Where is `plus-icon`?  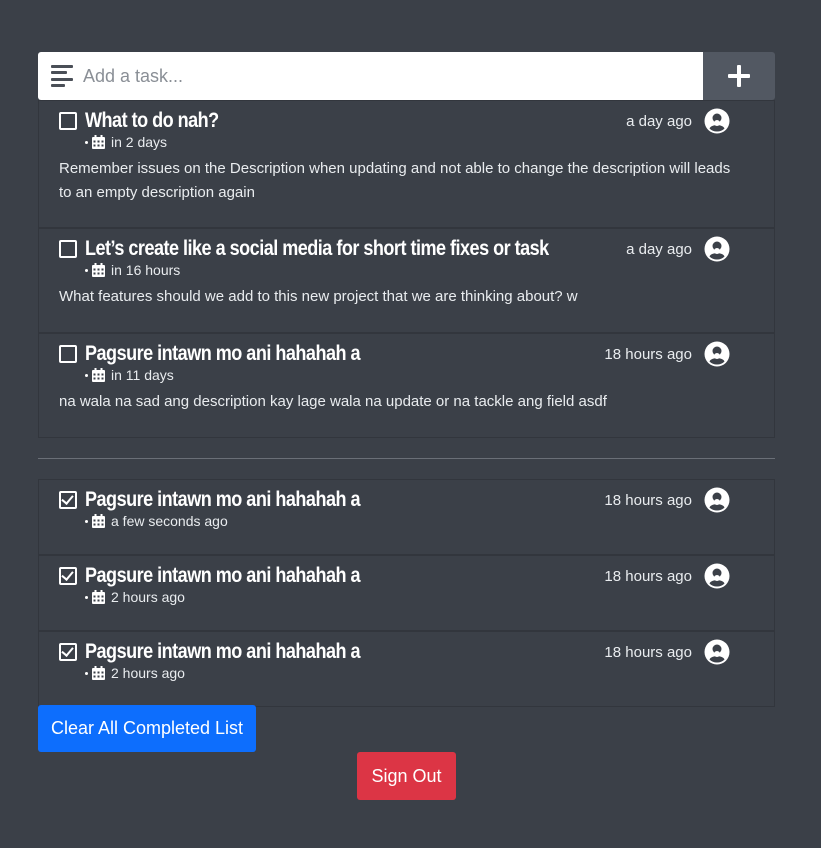 plus-icon is located at coordinates (739, 76).